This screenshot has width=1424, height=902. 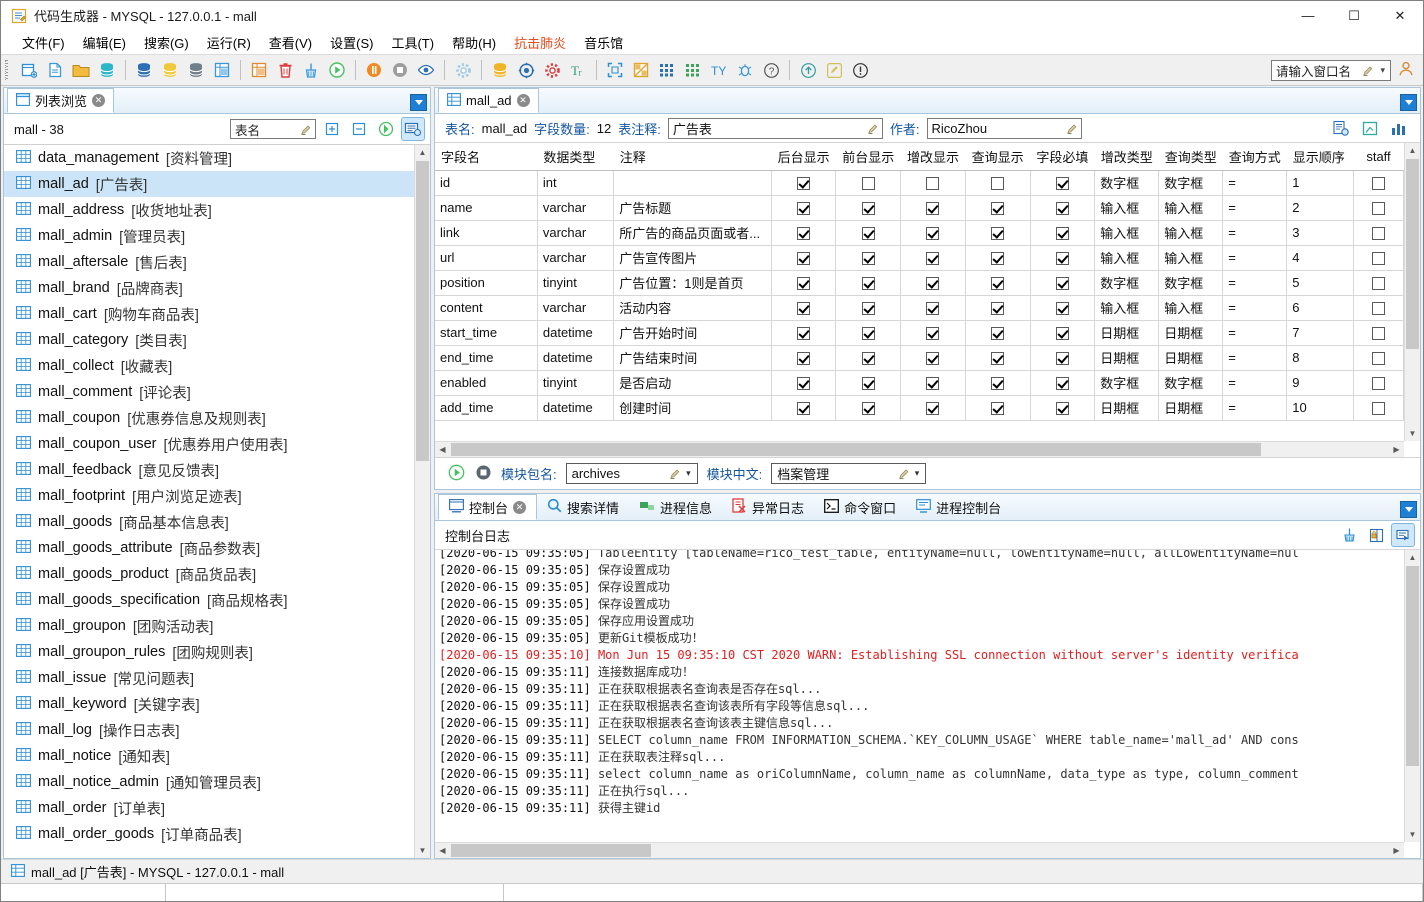 I want to click on barcode-icon, so click(x=693, y=70).